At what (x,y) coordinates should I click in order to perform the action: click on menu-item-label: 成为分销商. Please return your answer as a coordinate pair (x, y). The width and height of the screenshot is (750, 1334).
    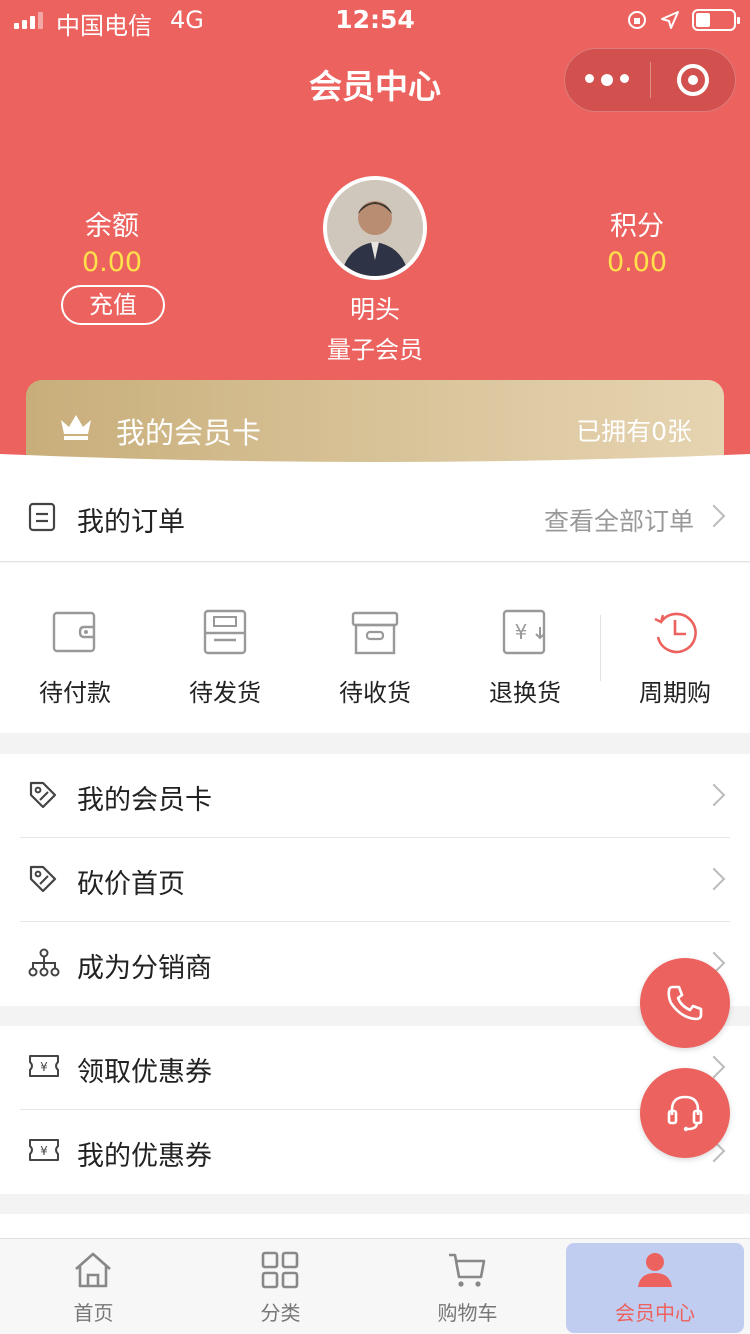
    Looking at the image, I should click on (144, 968).